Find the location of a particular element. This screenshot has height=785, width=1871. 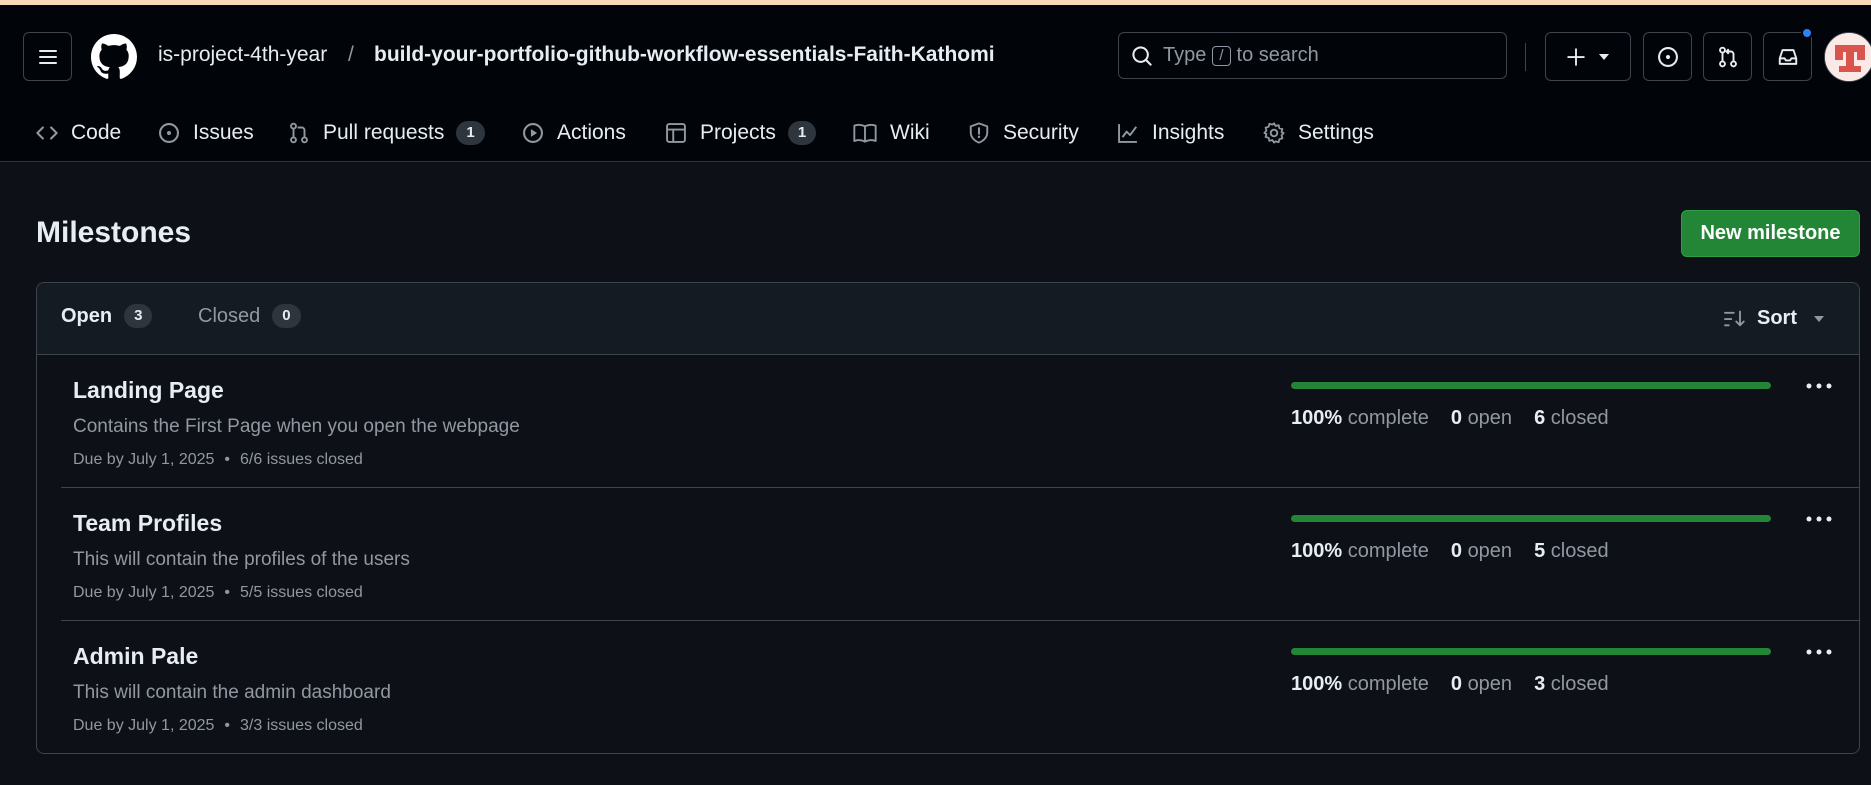

milestone-issues: 3/3 issues closed is located at coordinates (301, 725).